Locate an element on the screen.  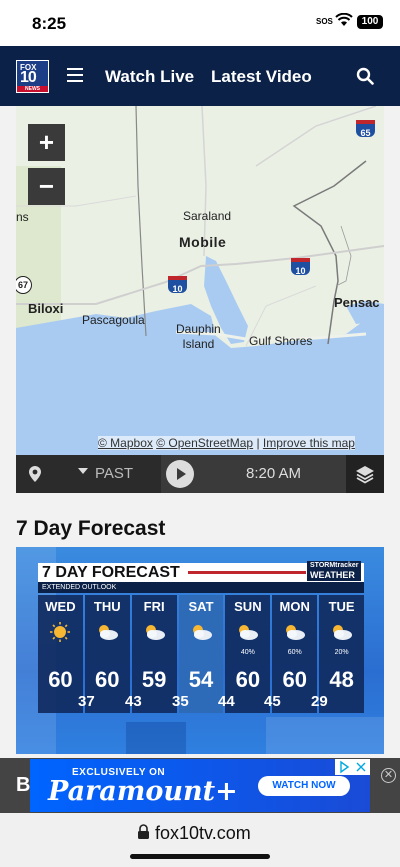
interstate-65-shield: 65 is located at coordinates (365, 129).